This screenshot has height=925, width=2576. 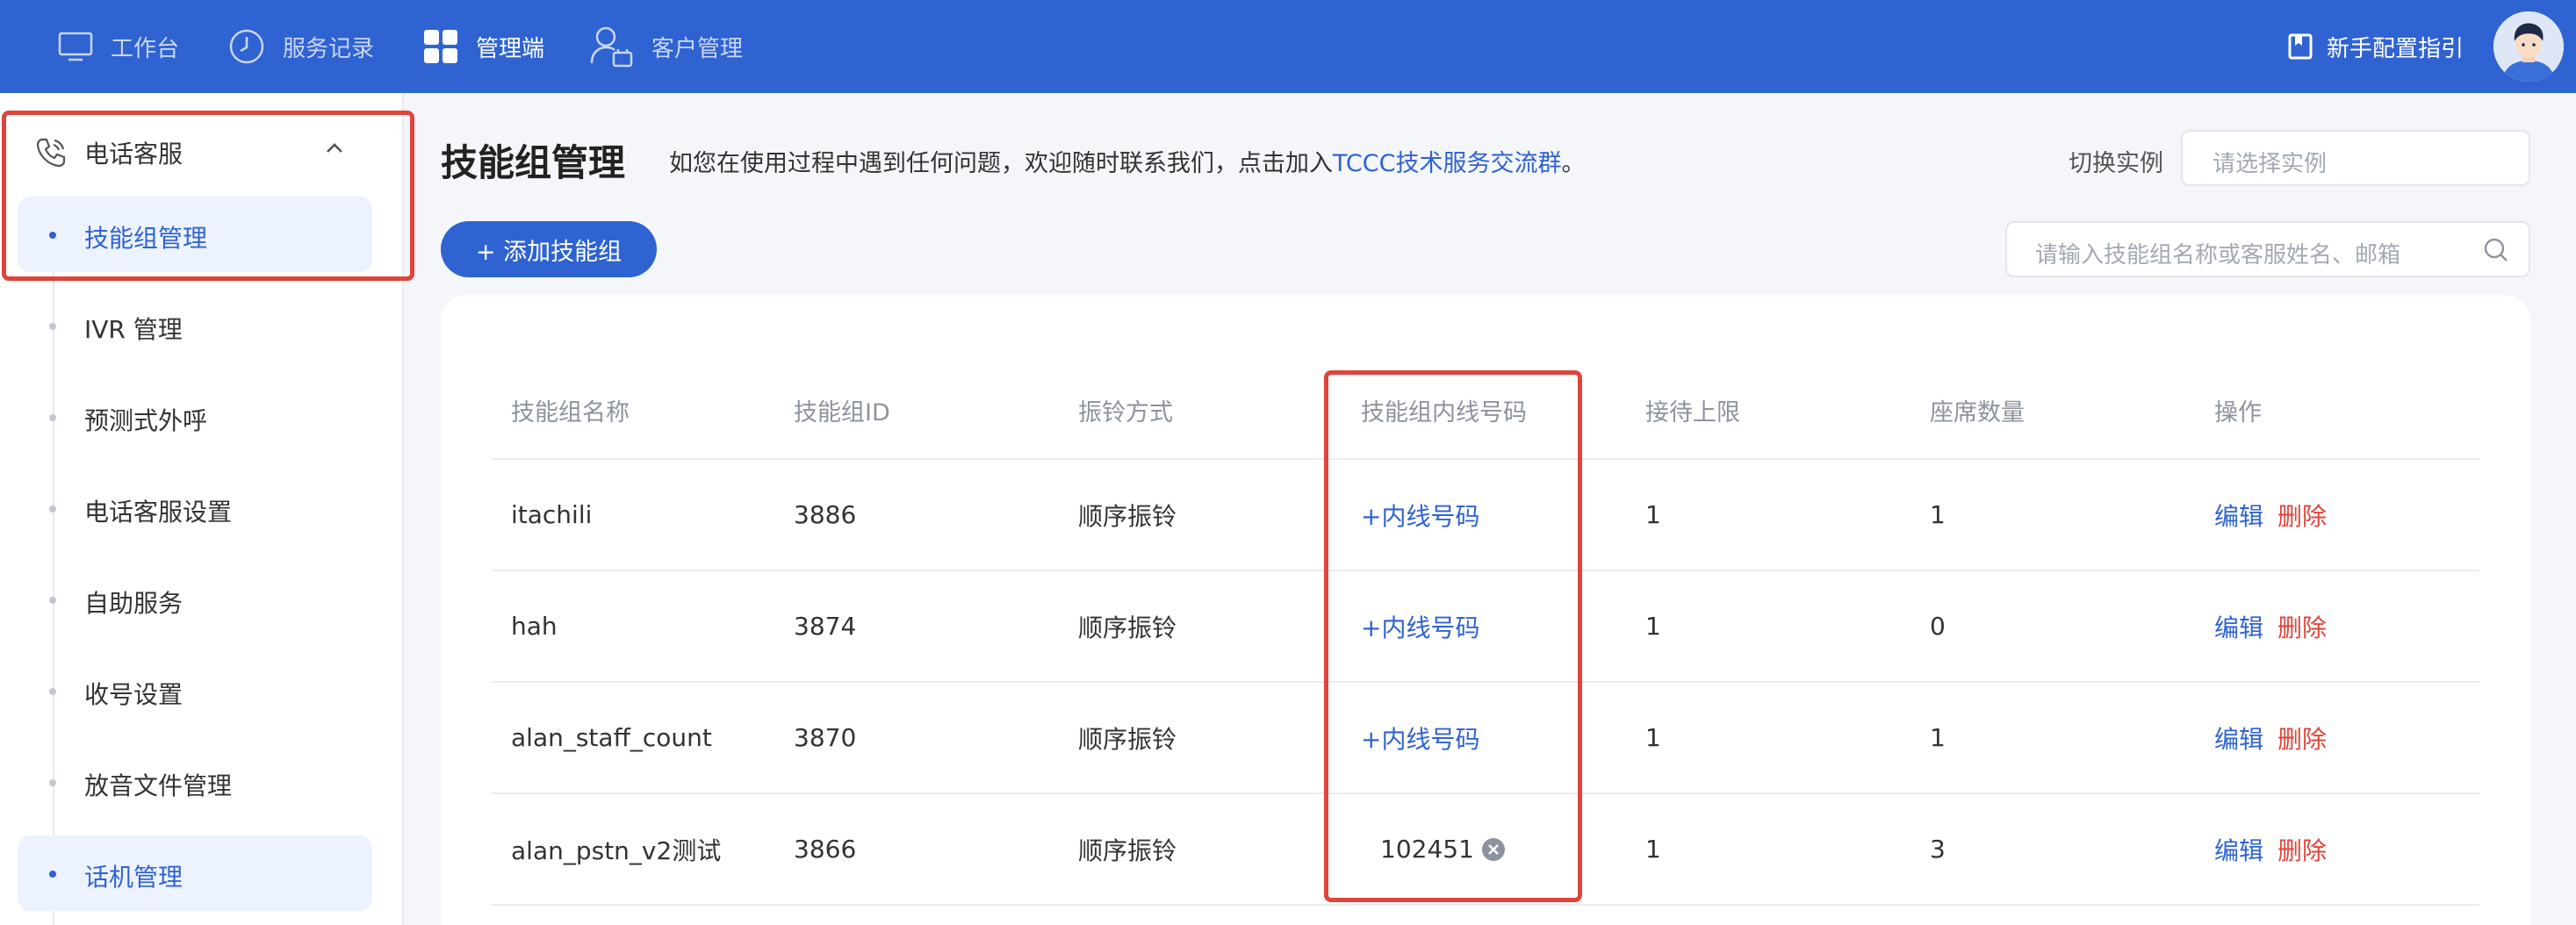 I want to click on nav-label: 管理端, so click(x=510, y=48).